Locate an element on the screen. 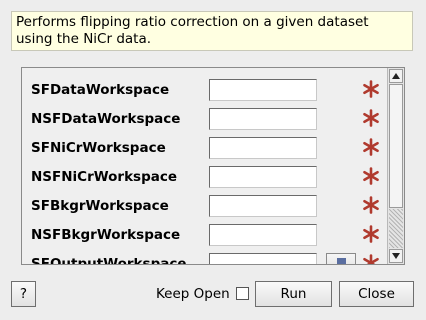  vertical-scrollbar is located at coordinates (395, 166).